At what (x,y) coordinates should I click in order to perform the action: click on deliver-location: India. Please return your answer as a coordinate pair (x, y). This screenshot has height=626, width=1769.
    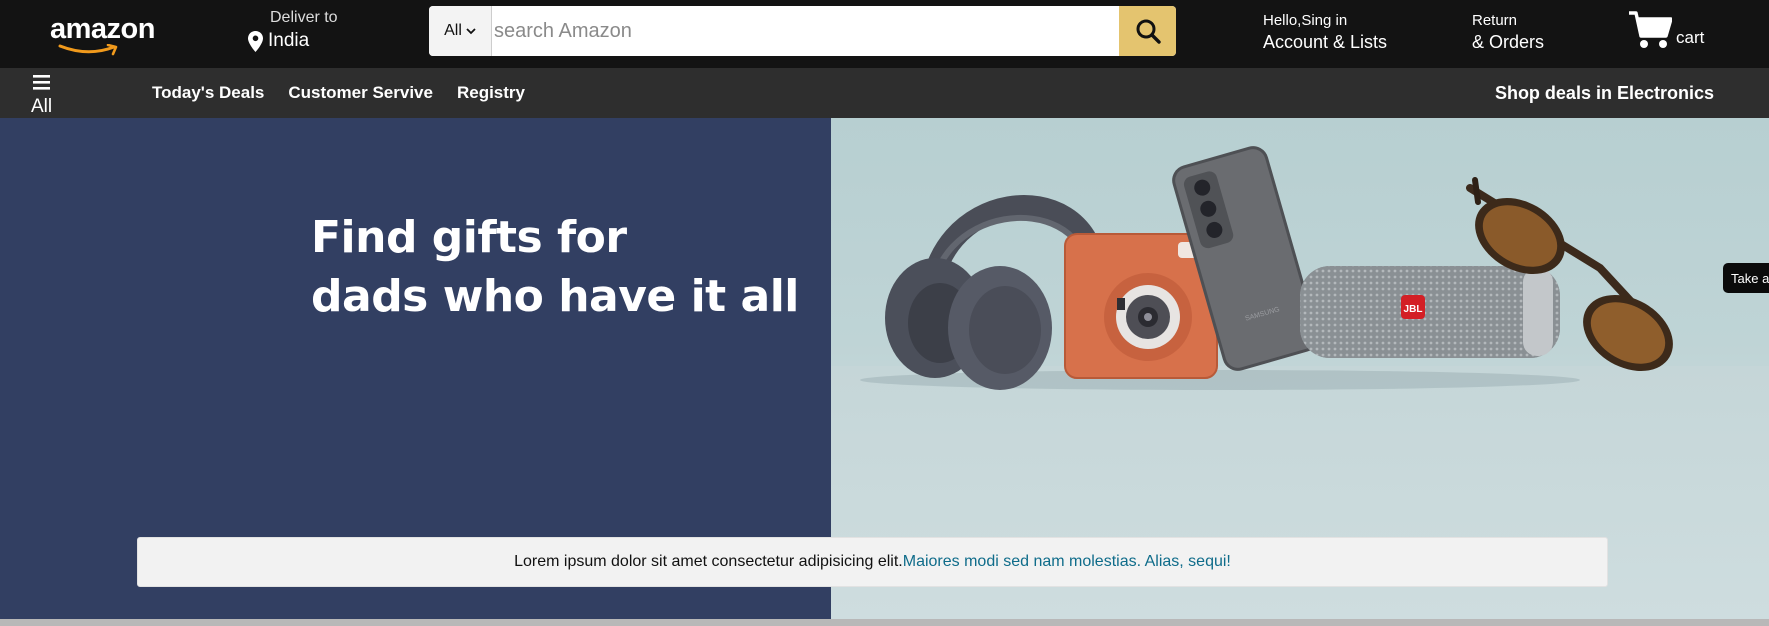
    Looking at the image, I should click on (289, 40).